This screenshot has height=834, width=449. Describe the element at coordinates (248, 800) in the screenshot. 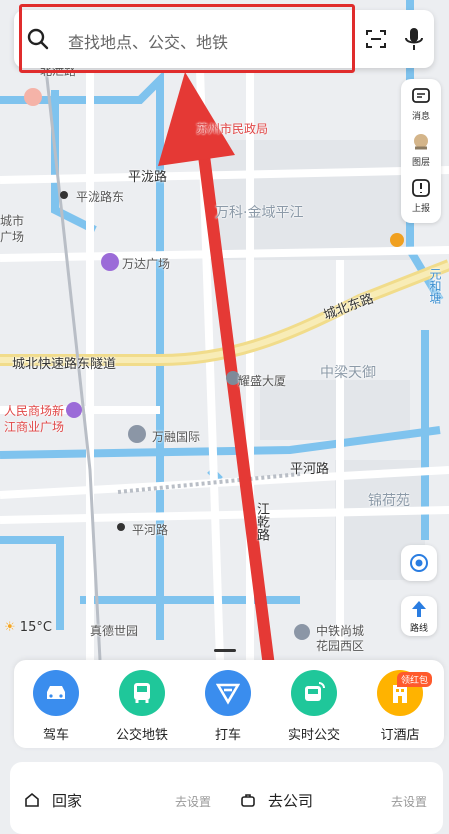

I see `briefcase-icon` at that location.